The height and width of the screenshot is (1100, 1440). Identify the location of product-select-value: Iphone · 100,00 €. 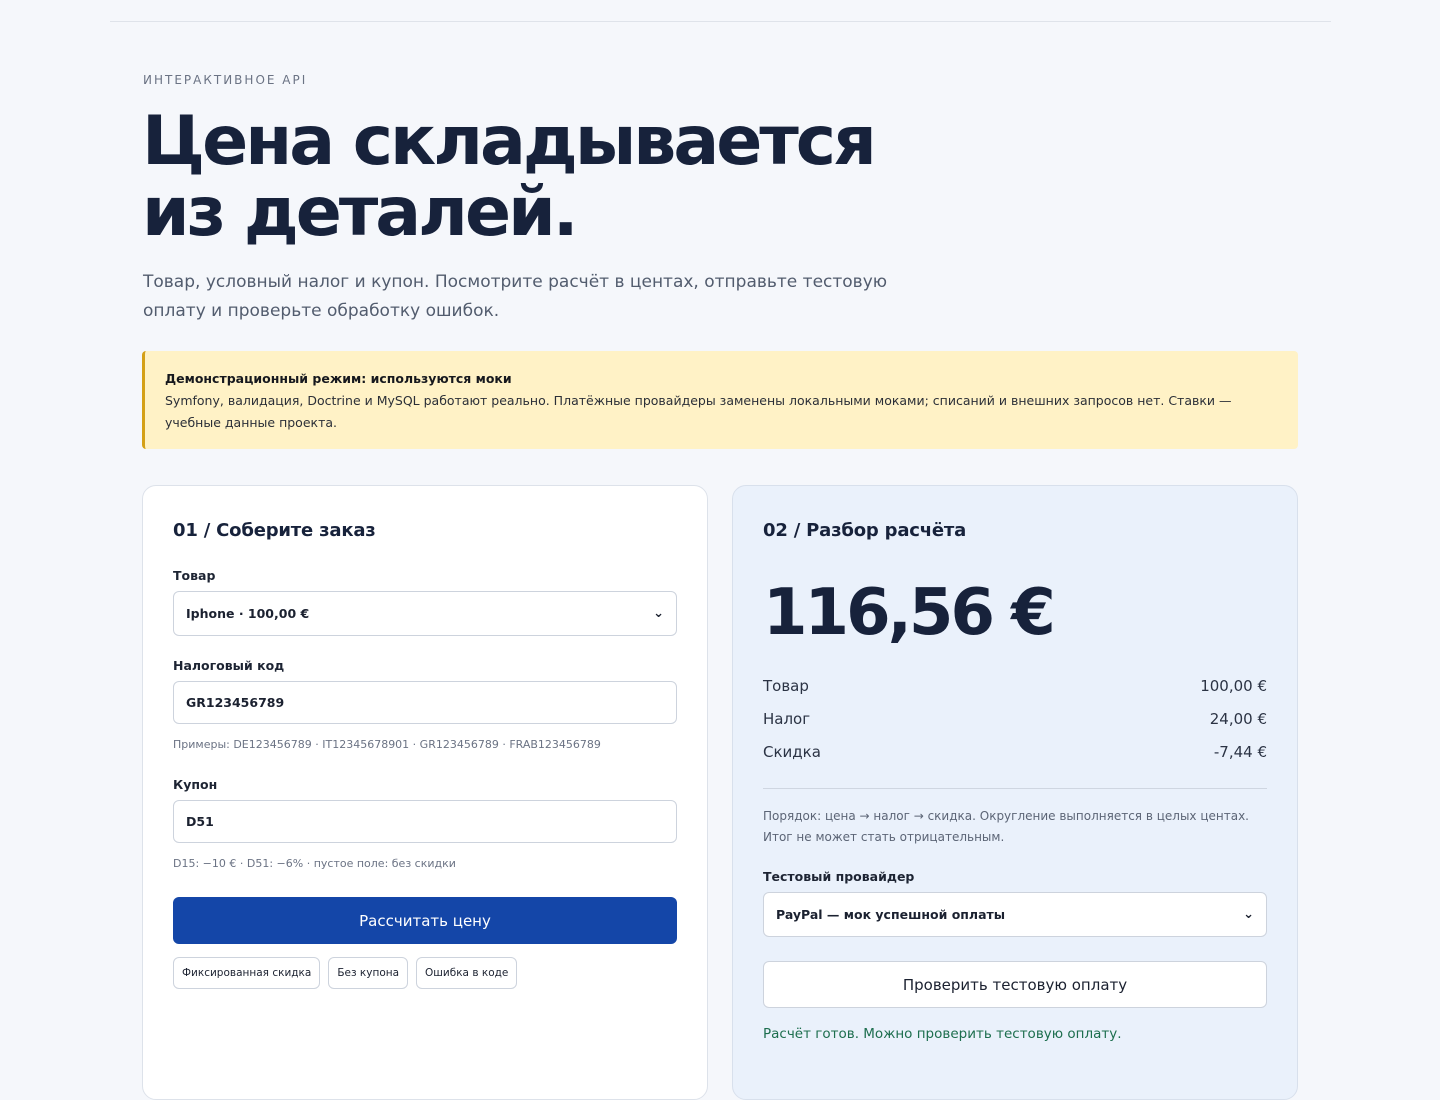
(248, 613).